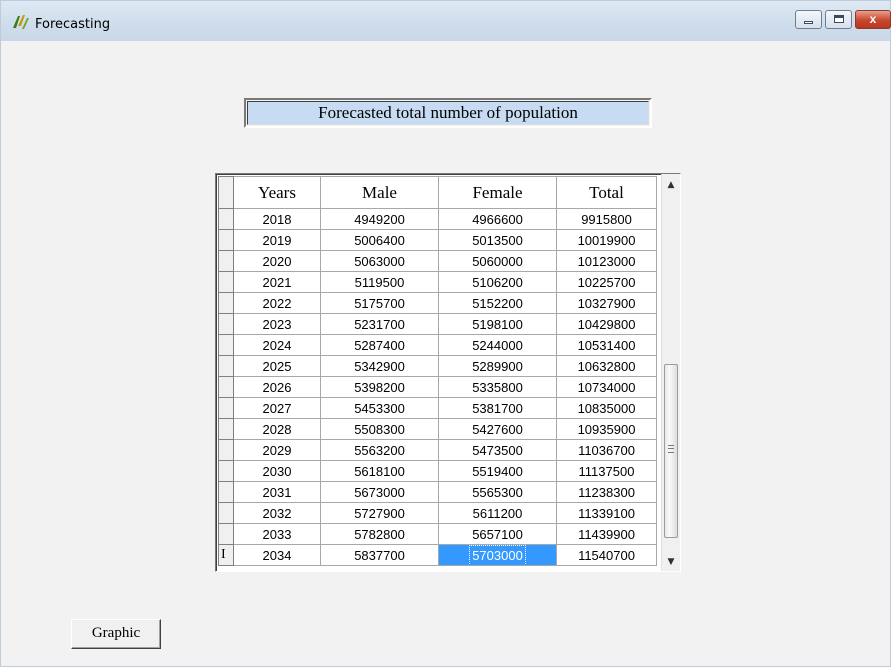 This screenshot has width=891, height=667. I want to click on table-row: 2019 5006400 5013500 10019900, so click(437, 240).